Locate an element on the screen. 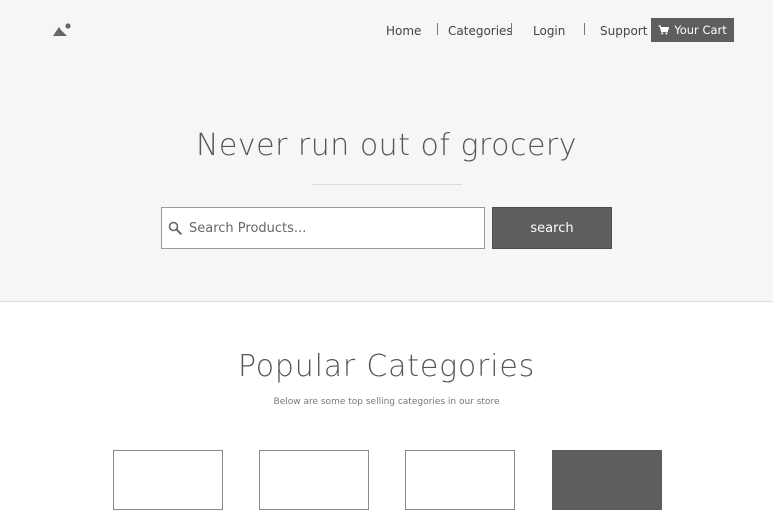  hero-title: Never run out of grocery is located at coordinates (386, 145).